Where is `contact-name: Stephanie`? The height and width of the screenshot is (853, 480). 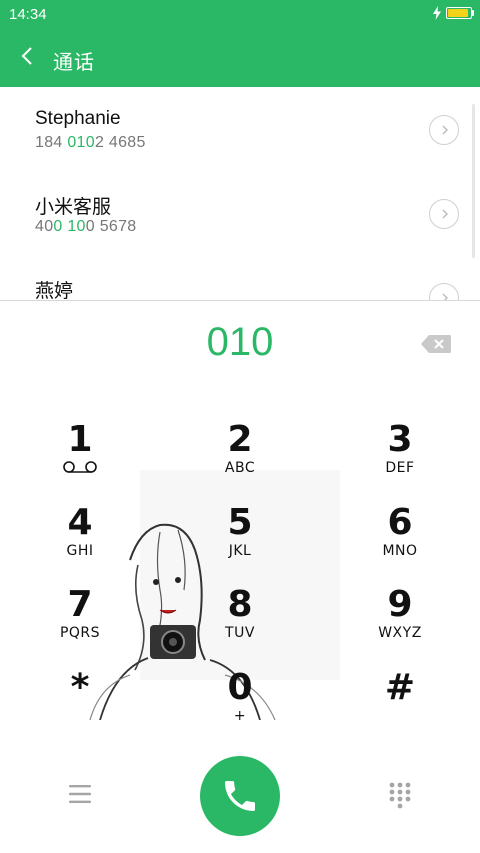 contact-name: Stephanie is located at coordinates (78, 118).